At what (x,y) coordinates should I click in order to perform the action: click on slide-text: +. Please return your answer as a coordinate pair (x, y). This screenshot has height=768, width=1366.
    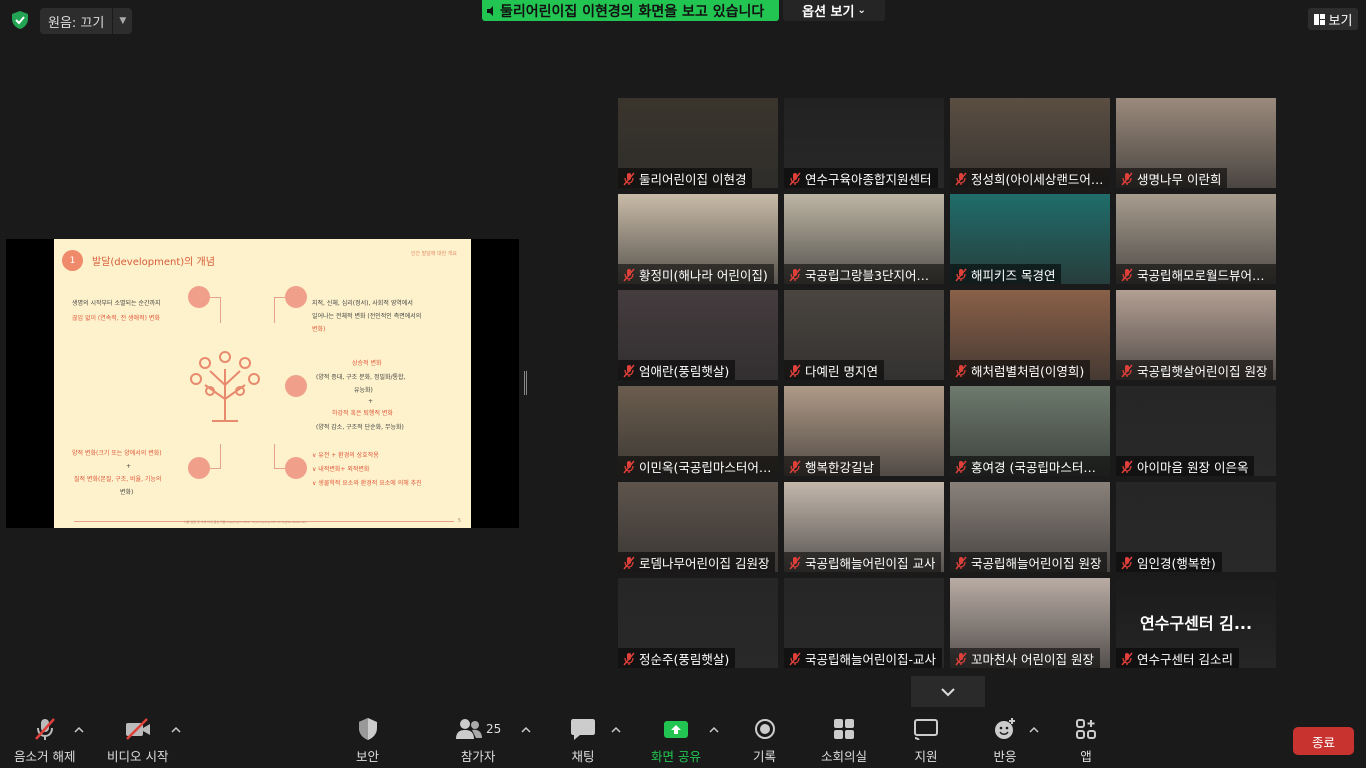
    Looking at the image, I should click on (129, 466).